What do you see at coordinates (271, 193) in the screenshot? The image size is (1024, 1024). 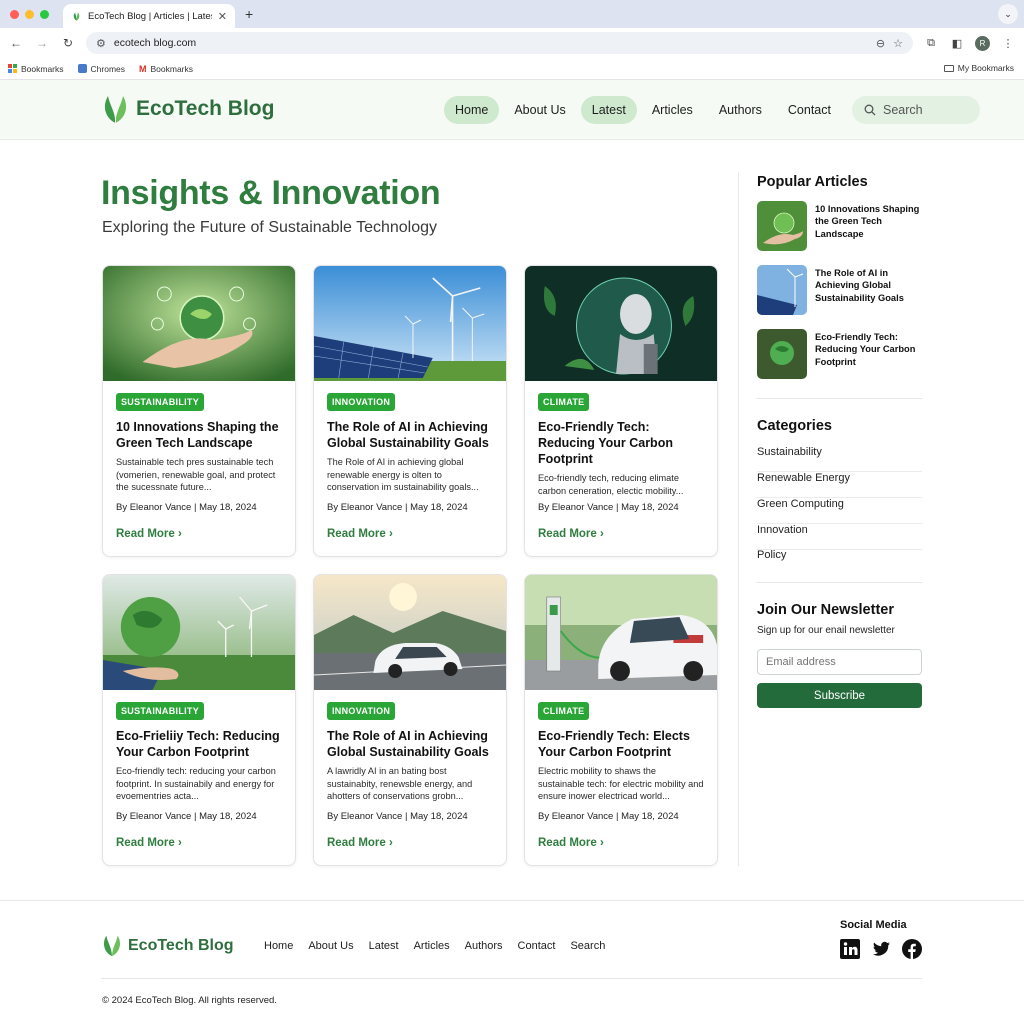 I see `page-title: Insights & Innovation` at bounding box center [271, 193].